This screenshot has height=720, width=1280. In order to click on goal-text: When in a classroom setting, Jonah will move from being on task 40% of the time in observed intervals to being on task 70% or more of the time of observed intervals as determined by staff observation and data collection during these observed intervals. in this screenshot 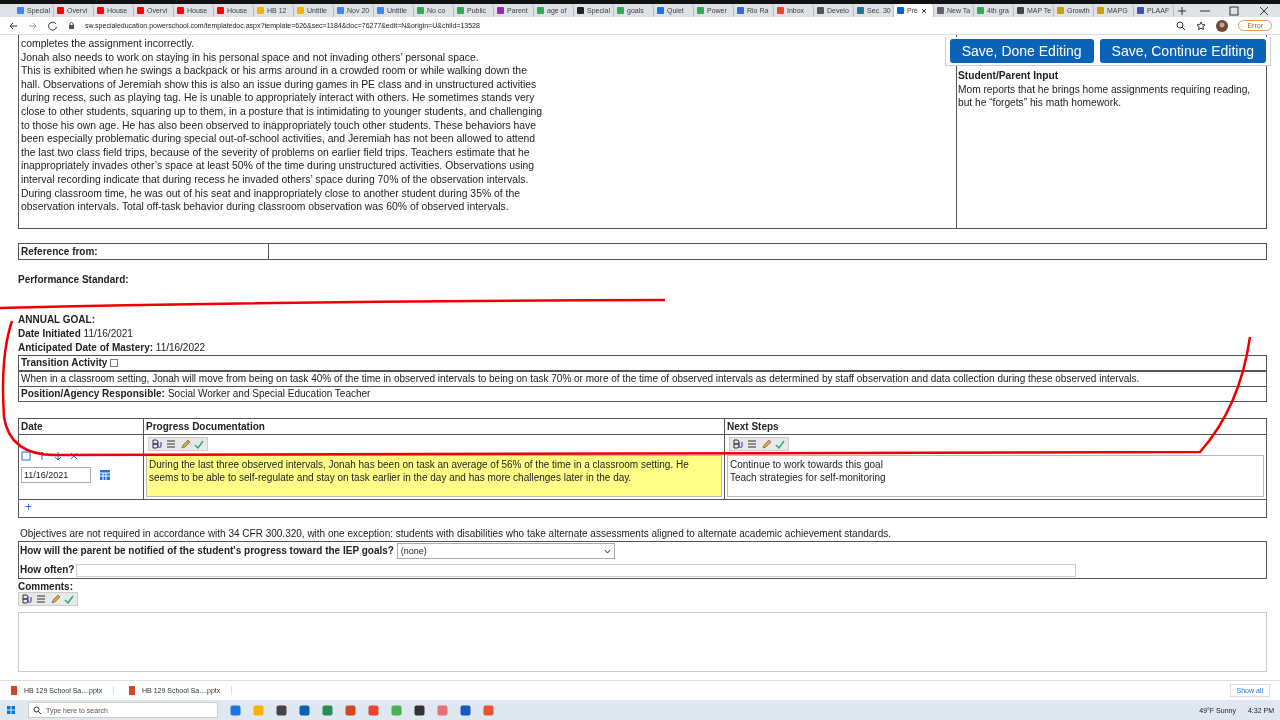, I will do `click(580, 379)`.